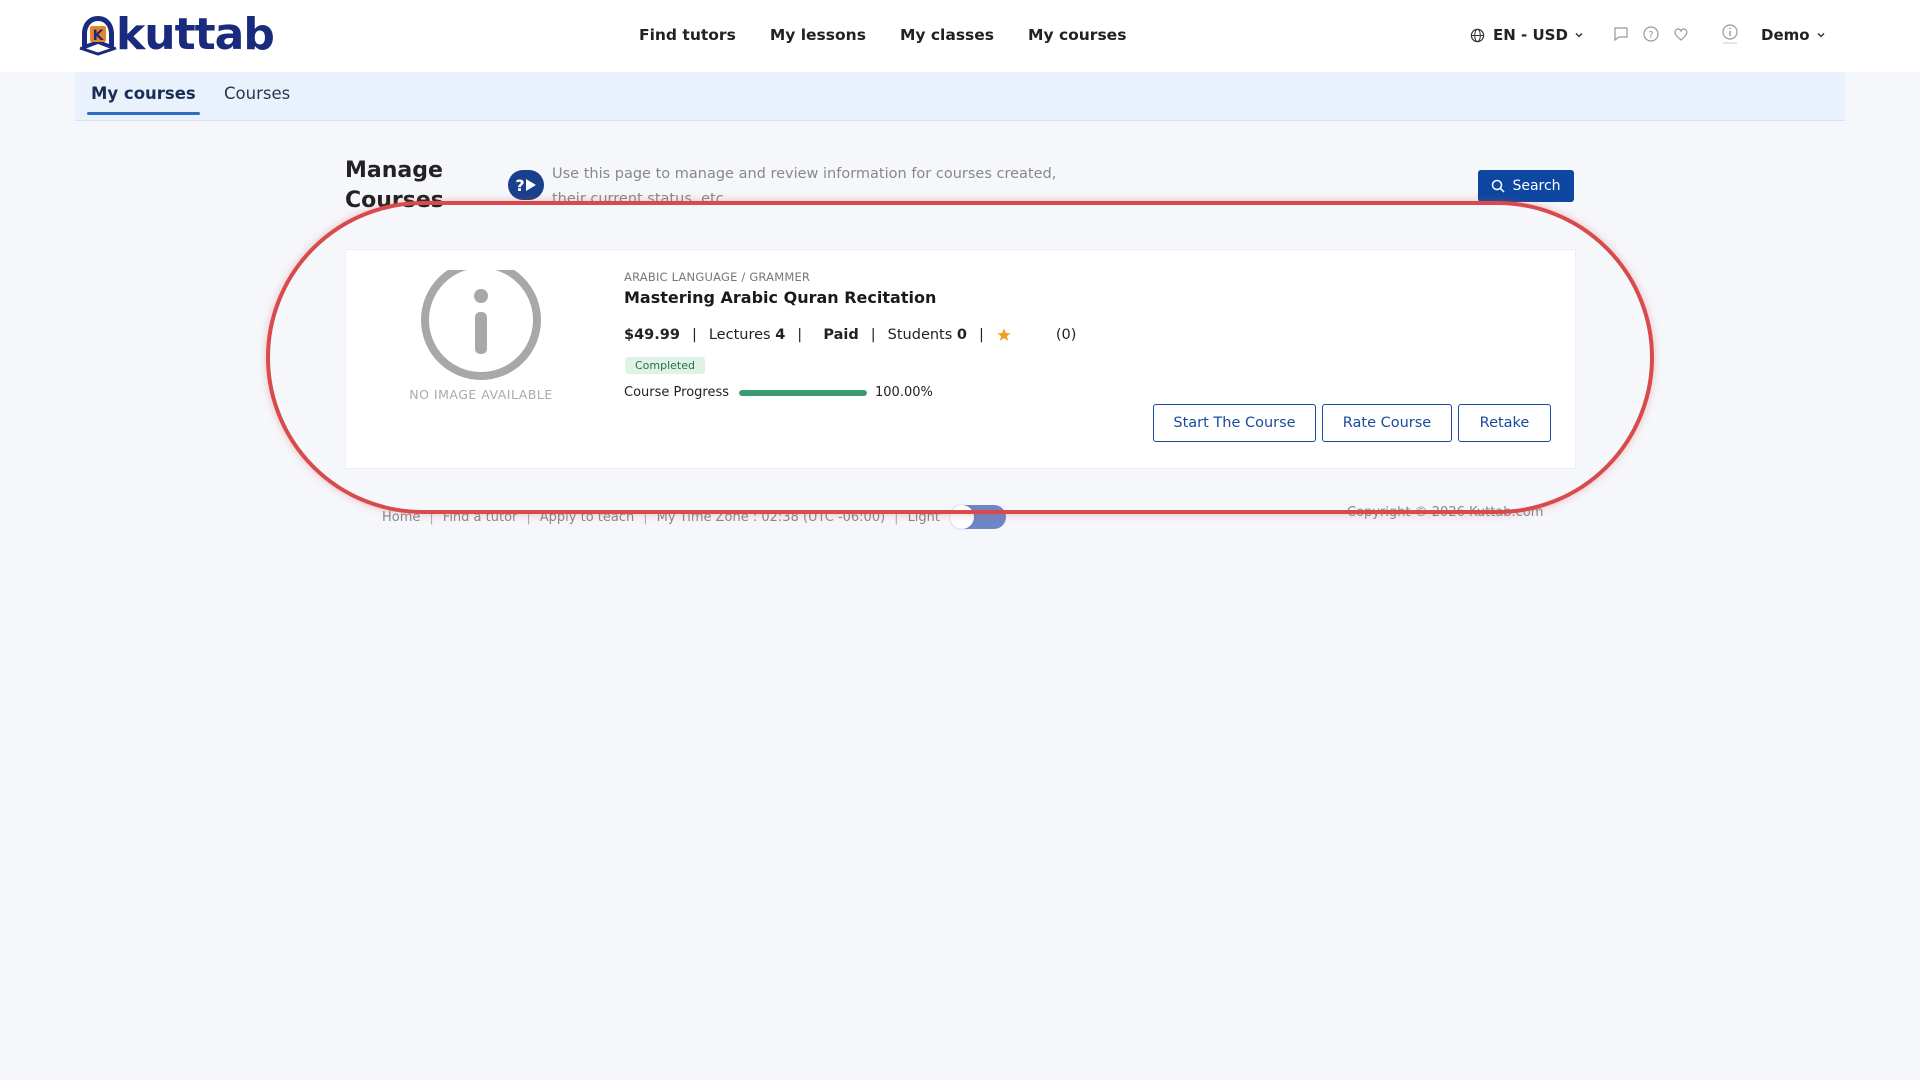  What do you see at coordinates (739, 335) in the screenshot?
I see `lectures-label: Lectures` at bounding box center [739, 335].